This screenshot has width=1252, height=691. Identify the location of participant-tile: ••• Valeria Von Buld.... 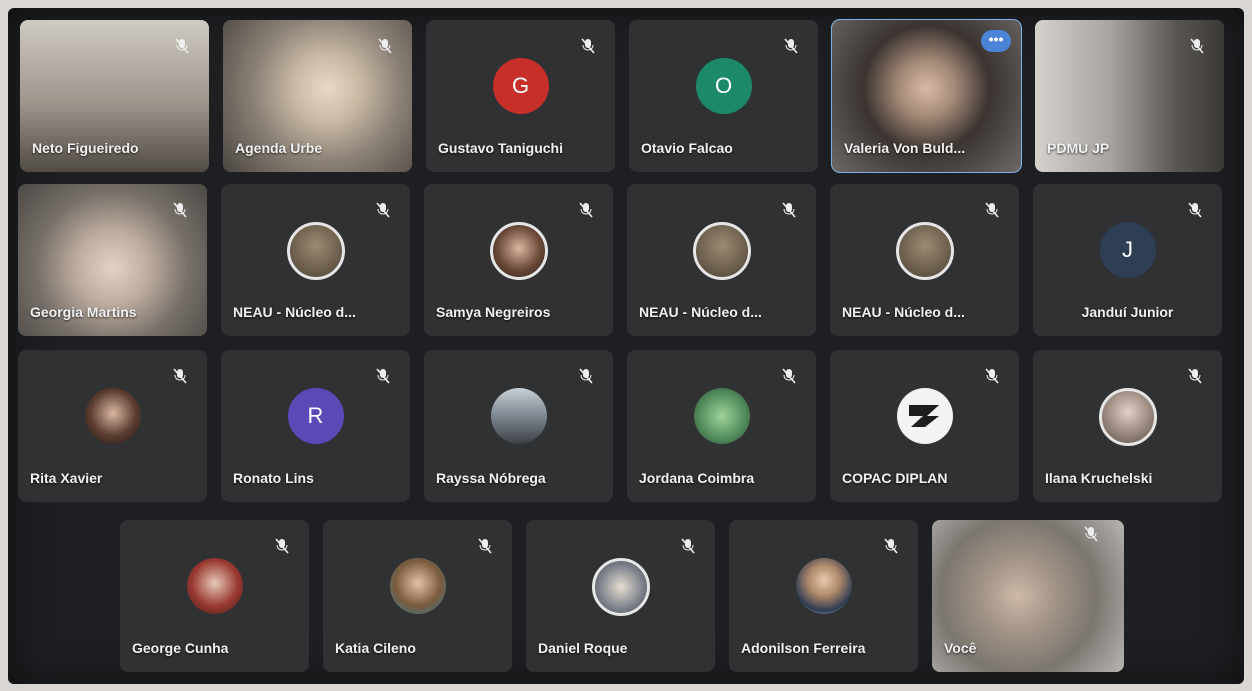
(926, 96).